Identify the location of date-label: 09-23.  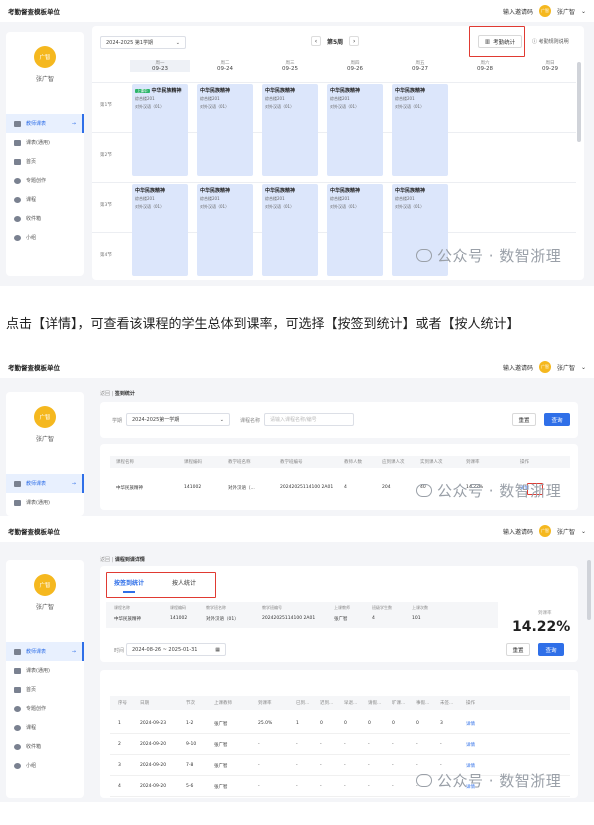
(160, 69).